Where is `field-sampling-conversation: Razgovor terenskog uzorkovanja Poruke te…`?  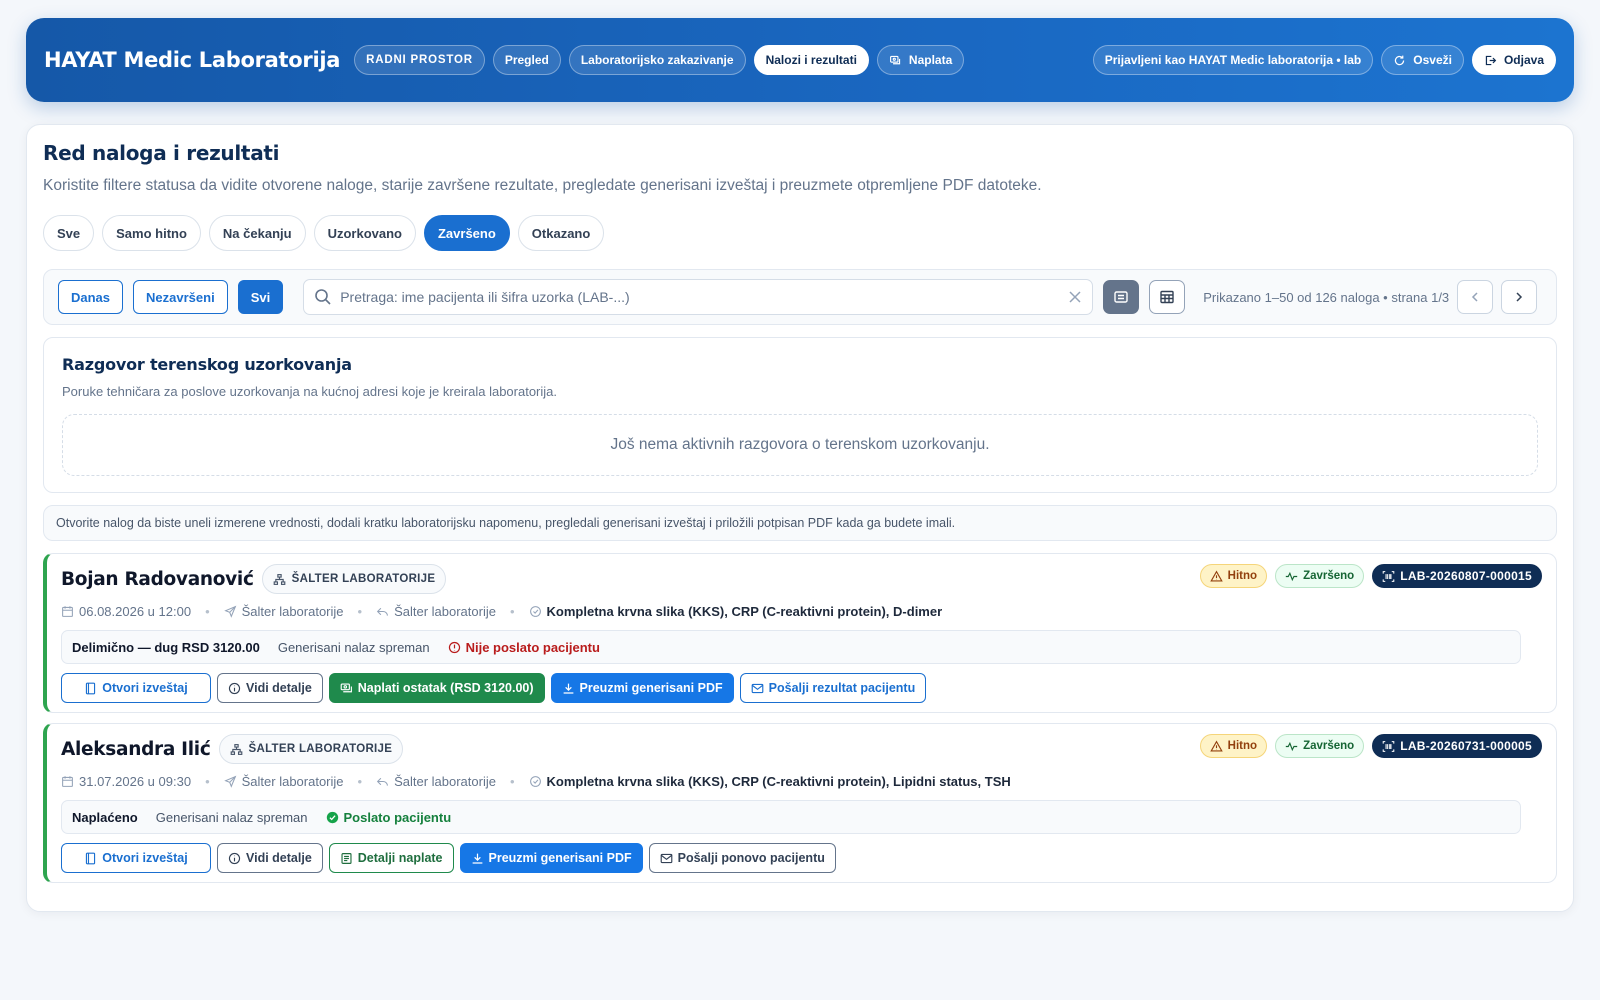
field-sampling-conversation: Razgovor terenskog uzorkovanja Poruke te… is located at coordinates (800, 415).